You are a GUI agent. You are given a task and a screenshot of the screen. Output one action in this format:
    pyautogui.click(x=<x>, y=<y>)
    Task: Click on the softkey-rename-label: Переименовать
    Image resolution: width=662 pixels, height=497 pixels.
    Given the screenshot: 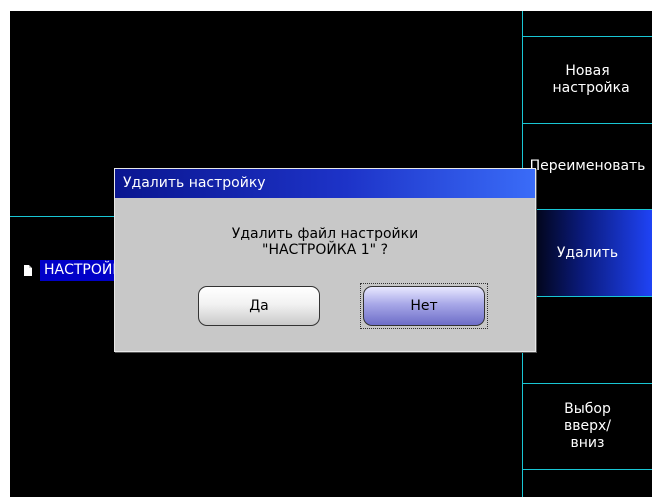 What is the action you would take?
    pyautogui.click(x=587, y=166)
    